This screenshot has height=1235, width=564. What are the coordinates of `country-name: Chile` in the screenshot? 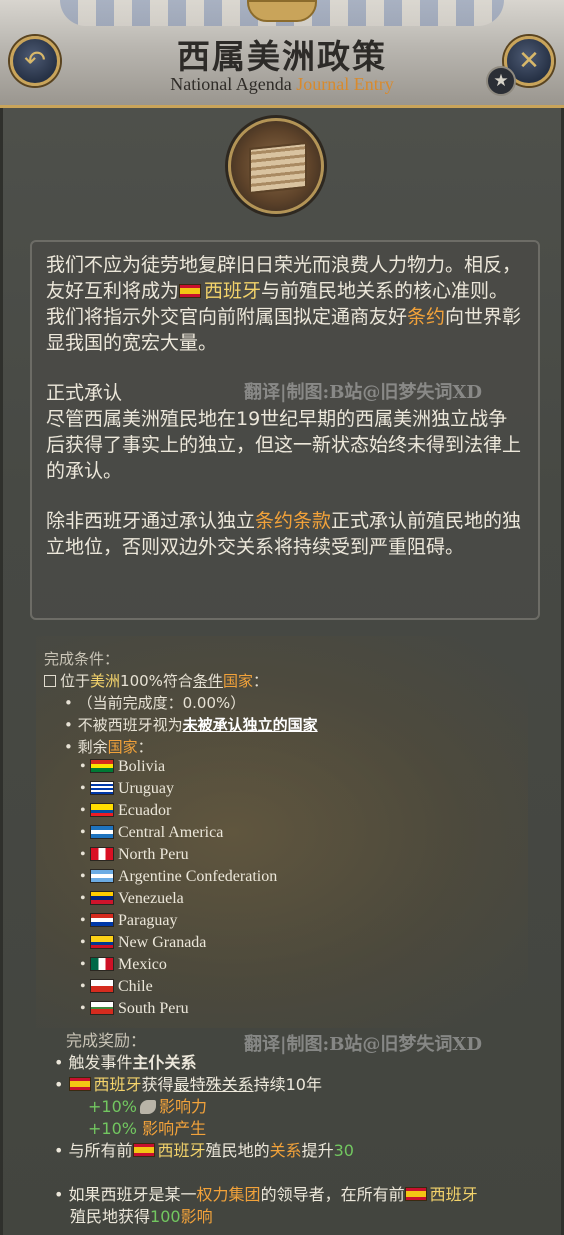 It's located at (135, 986).